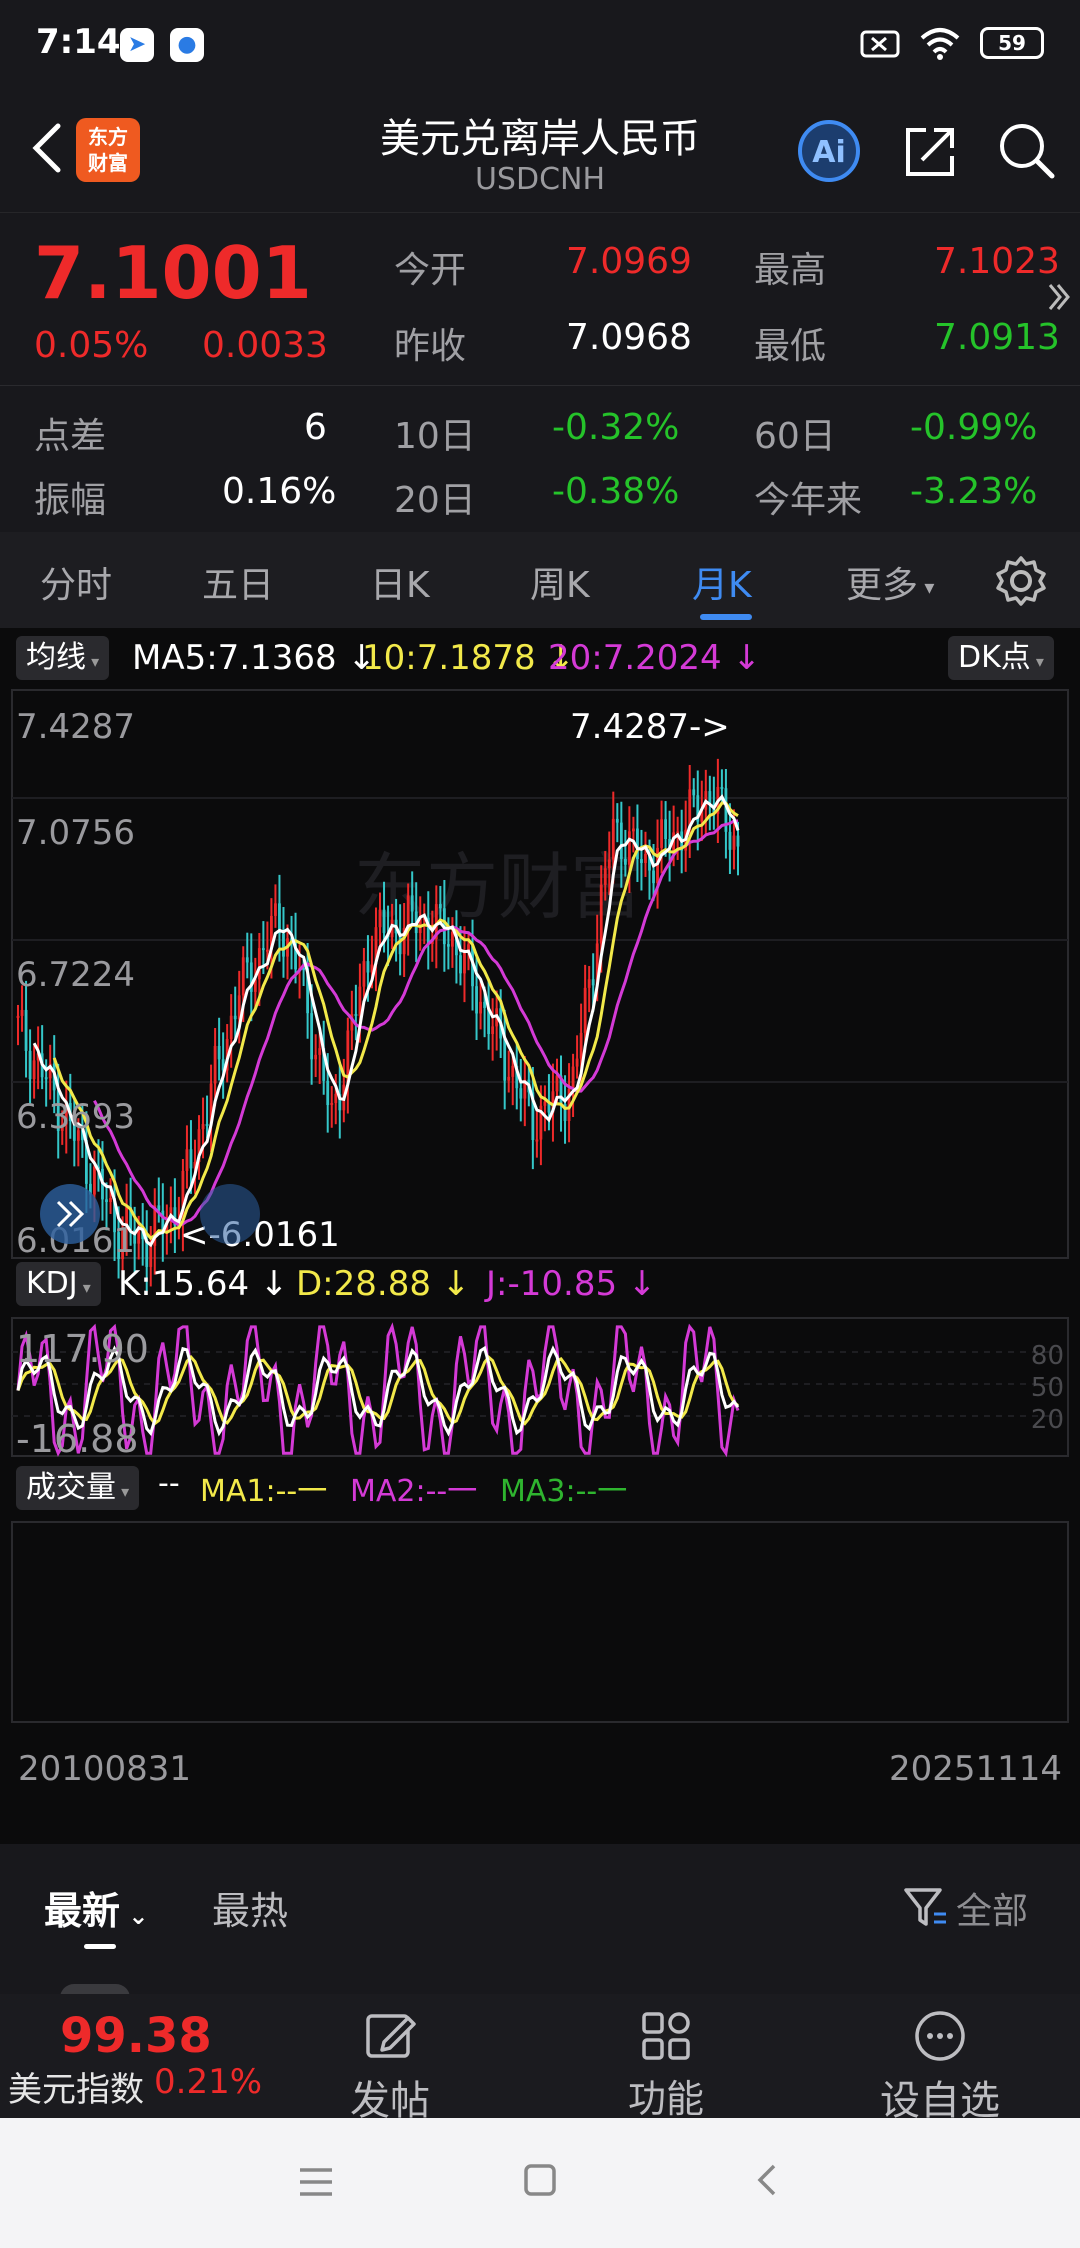  Describe the element at coordinates (722, 582) in the screenshot. I see `tab-monthly-k: 月K` at that location.